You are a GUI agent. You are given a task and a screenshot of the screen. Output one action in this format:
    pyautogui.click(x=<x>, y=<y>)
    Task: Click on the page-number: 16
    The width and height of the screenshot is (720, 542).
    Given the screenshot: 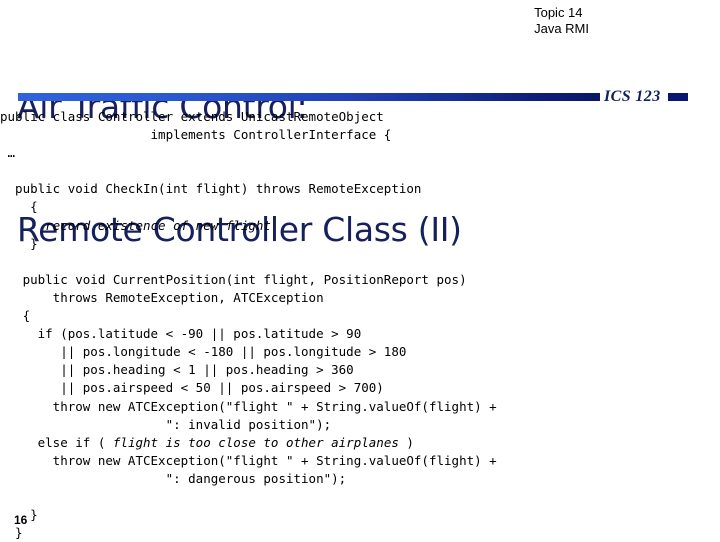 What is the action you would take?
    pyautogui.click(x=21, y=520)
    